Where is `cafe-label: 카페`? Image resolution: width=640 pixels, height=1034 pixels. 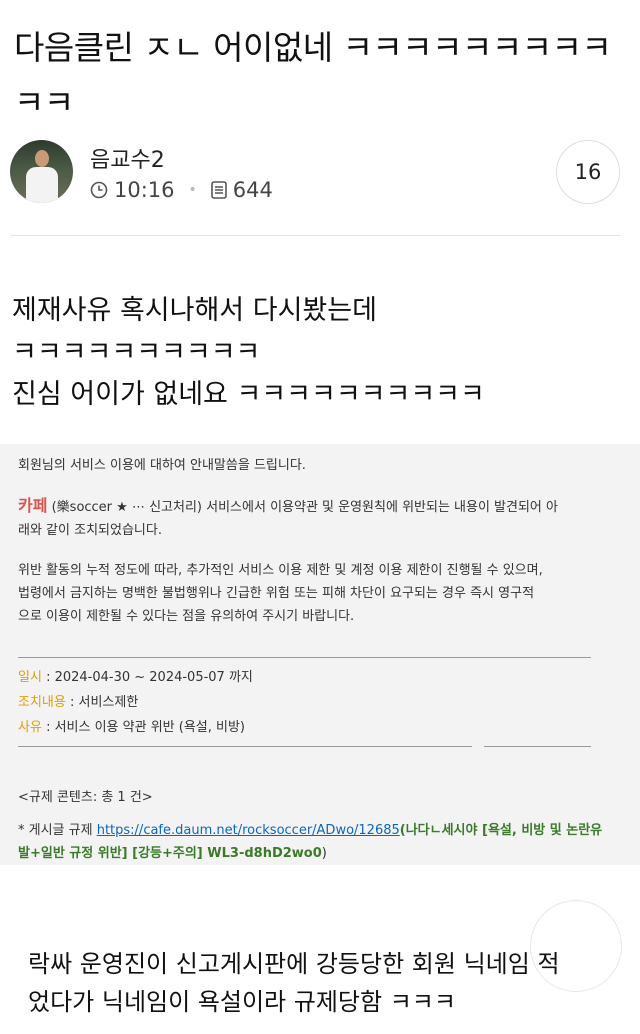 cafe-label: 카페 is located at coordinates (33, 505).